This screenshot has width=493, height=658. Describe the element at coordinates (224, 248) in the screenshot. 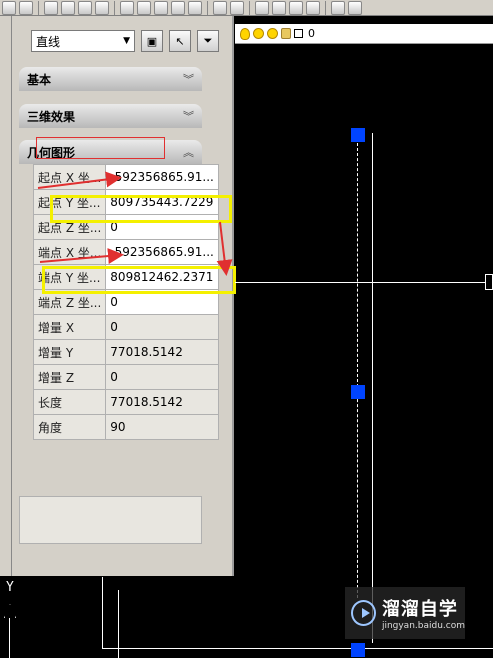

I see `annotation-arrow-y-compare` at that location.